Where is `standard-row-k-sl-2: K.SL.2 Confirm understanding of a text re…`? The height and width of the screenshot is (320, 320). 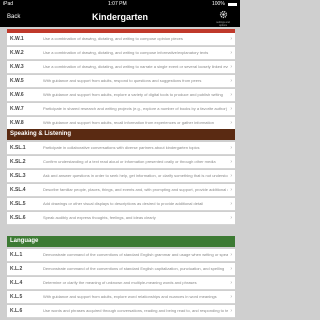 standard-row-k-sl-2: K.SL.2 Confirm understanding of a text re… is located at coordinates (121, 162).